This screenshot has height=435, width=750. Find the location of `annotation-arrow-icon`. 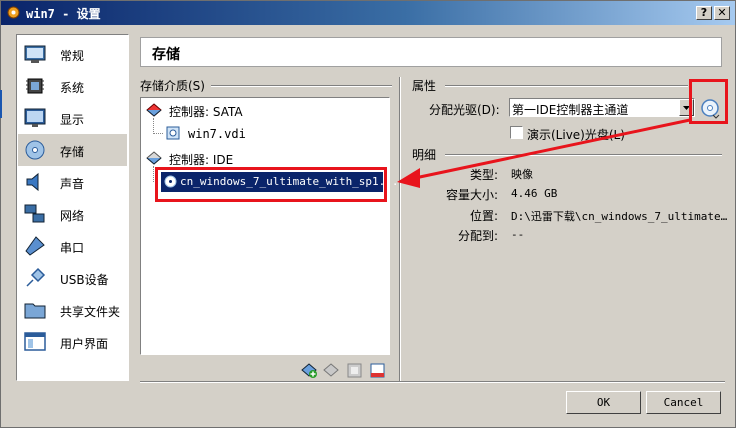

annotation-arrow-icon is located at coordinates (544, 153).